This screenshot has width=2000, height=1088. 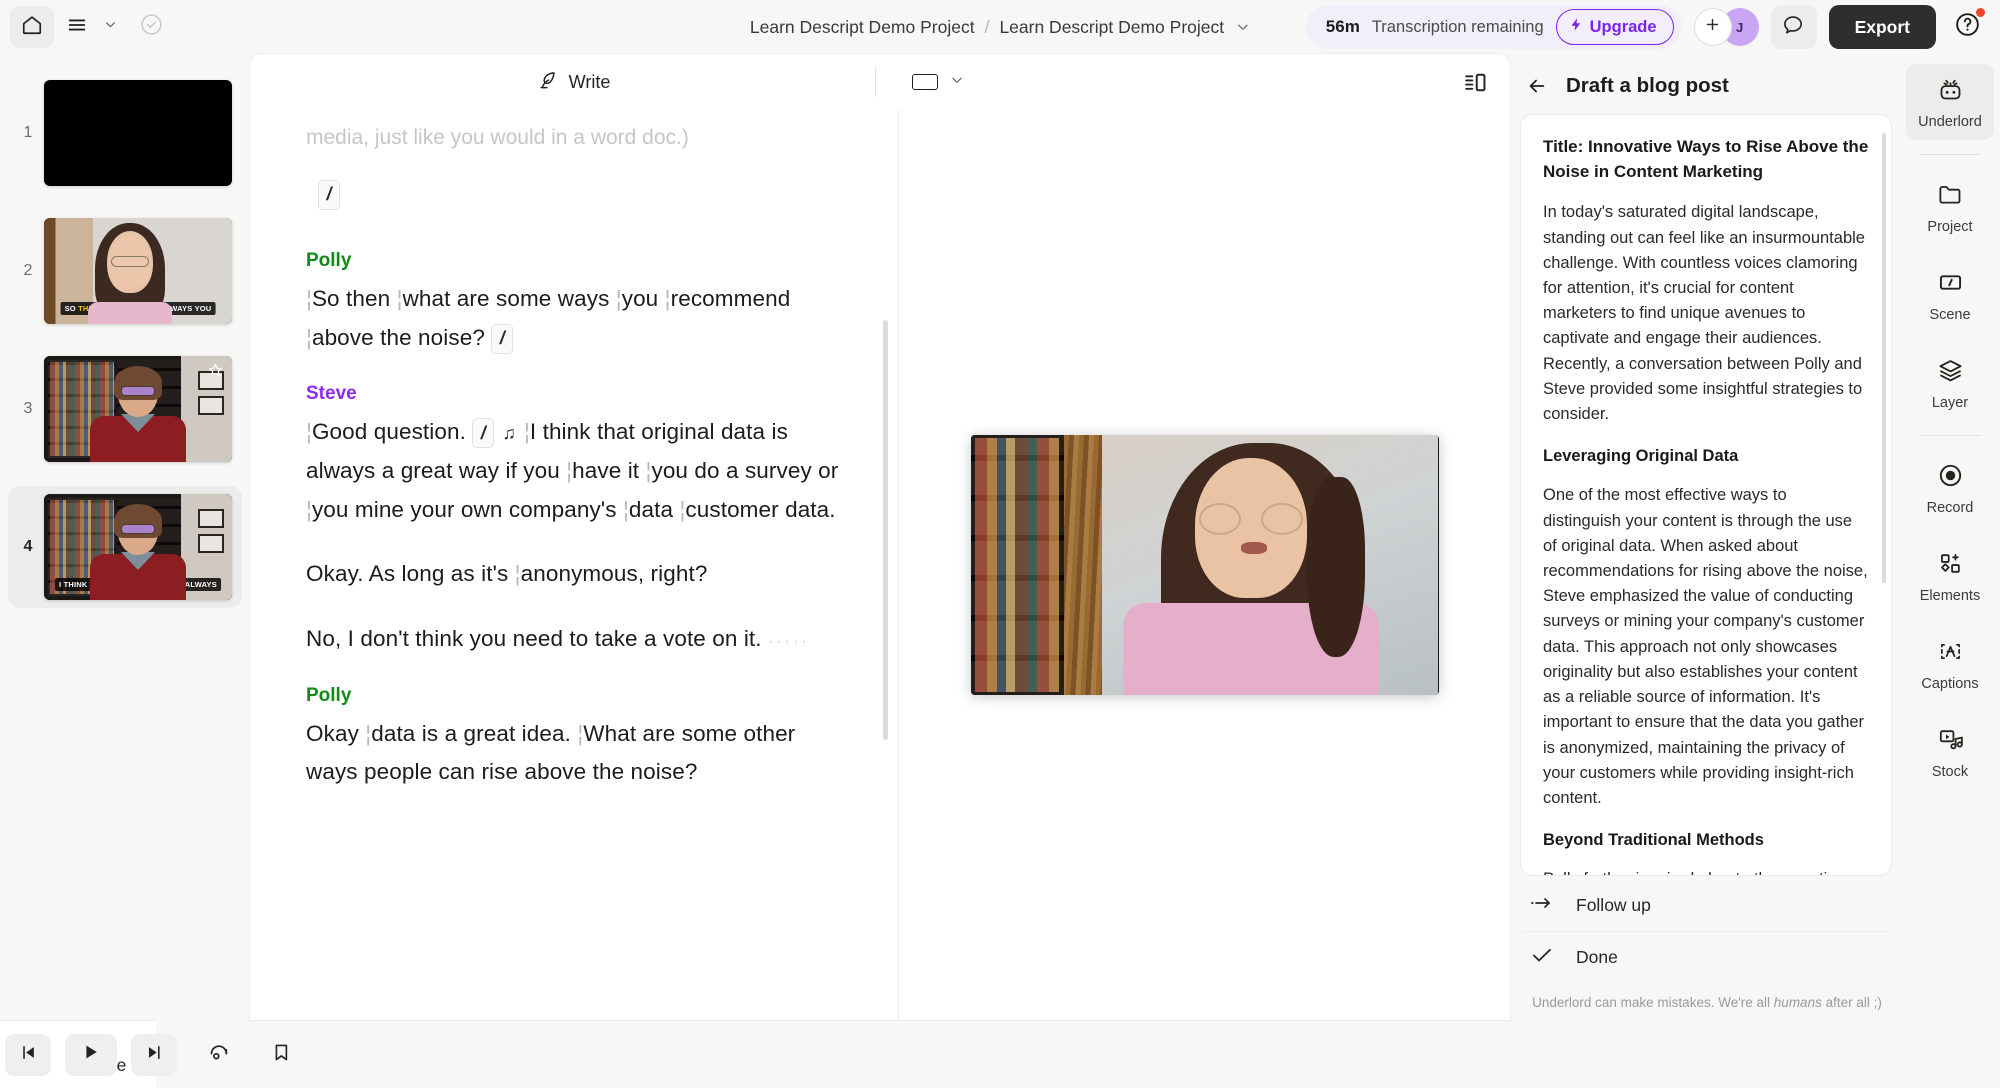 I want to click on play-icon, so click(x=91, y=1054).